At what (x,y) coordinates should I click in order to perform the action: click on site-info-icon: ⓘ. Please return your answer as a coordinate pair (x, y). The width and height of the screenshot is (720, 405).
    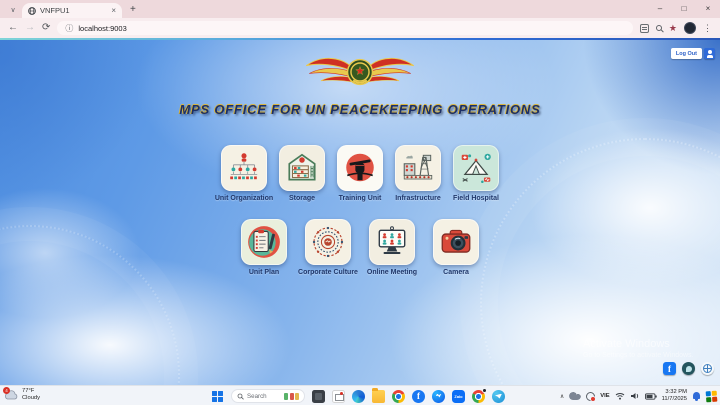
    Looking at the image, I should click on (69, 28).